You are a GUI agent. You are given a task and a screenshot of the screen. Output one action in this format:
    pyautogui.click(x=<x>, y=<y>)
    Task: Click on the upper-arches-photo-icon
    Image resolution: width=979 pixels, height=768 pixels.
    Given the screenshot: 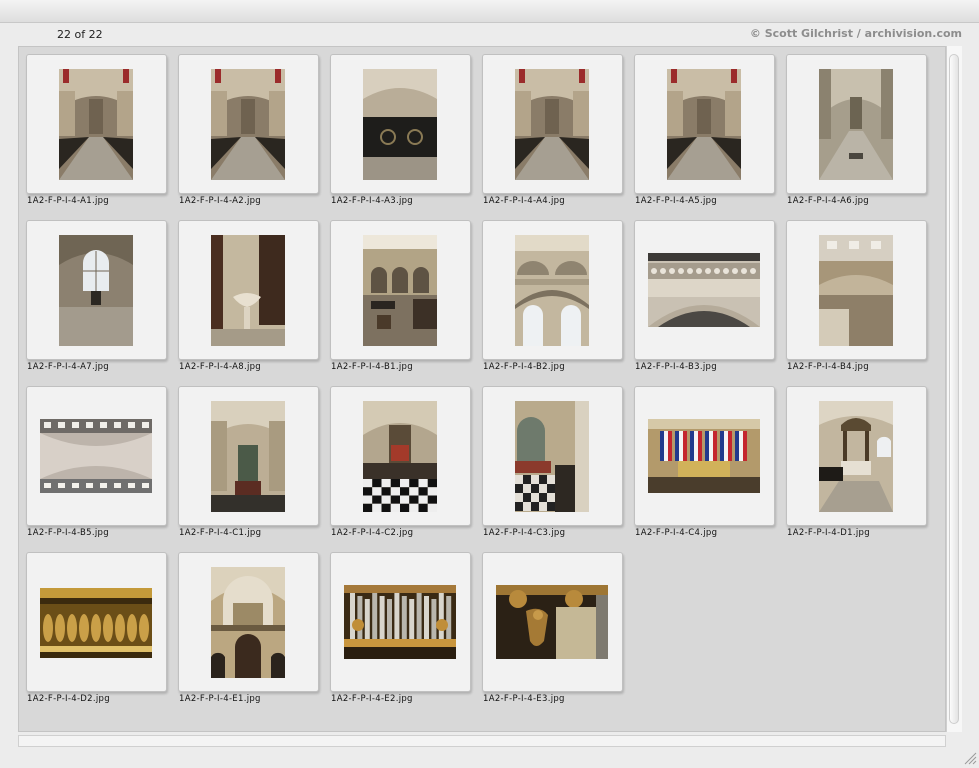 What is the action you would take?
    pyautogui.click(x=552, y=290)
    